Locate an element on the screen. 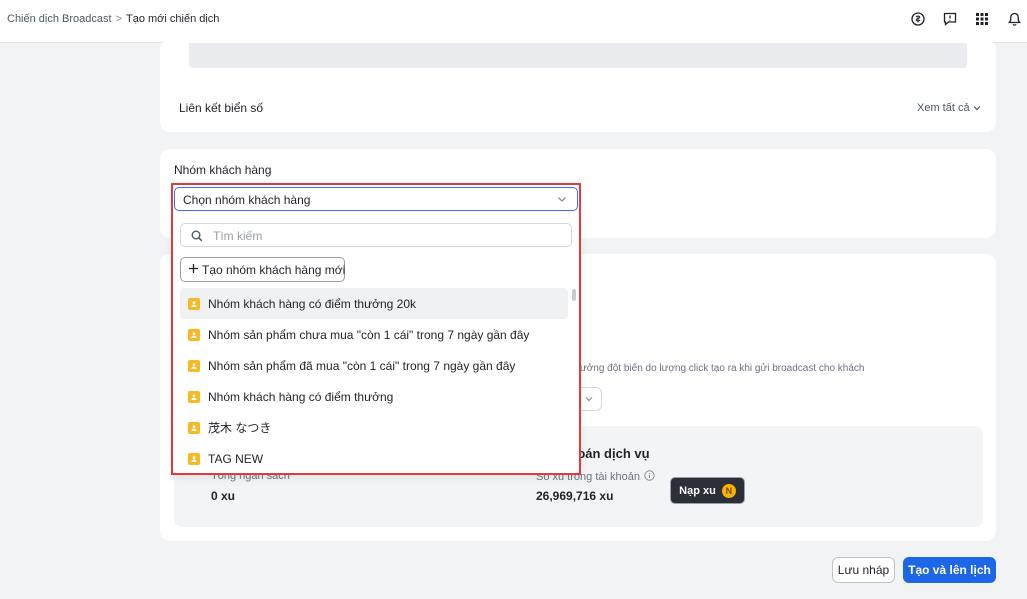 This screenshot has width=1027, height=599. topup-button: Nạp xu N is located at coordinates (707, 490).